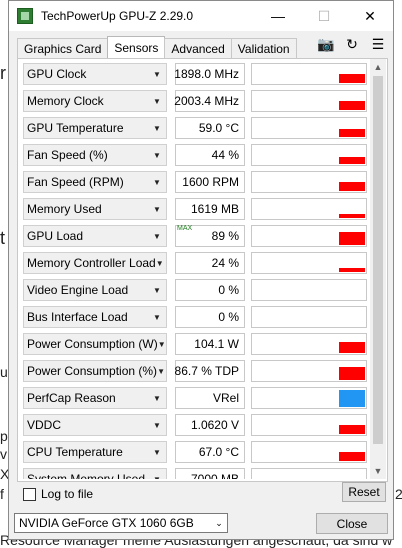 This screenshot has width=402, height=548. I want to click on sensor-name-dropdown: Bus Interface Load ▼, so click(95, 317).